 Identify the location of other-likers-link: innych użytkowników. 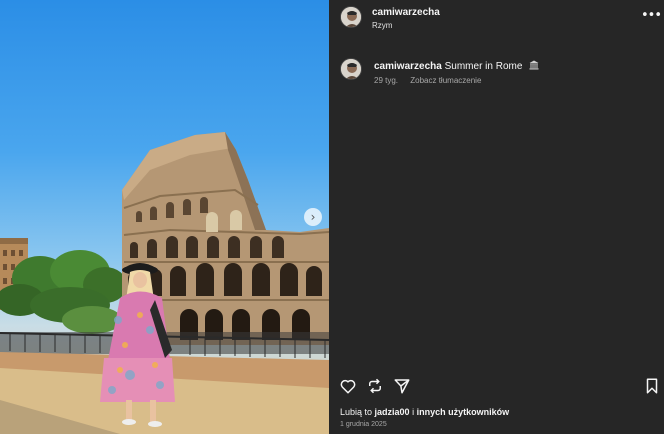
(463, 412).